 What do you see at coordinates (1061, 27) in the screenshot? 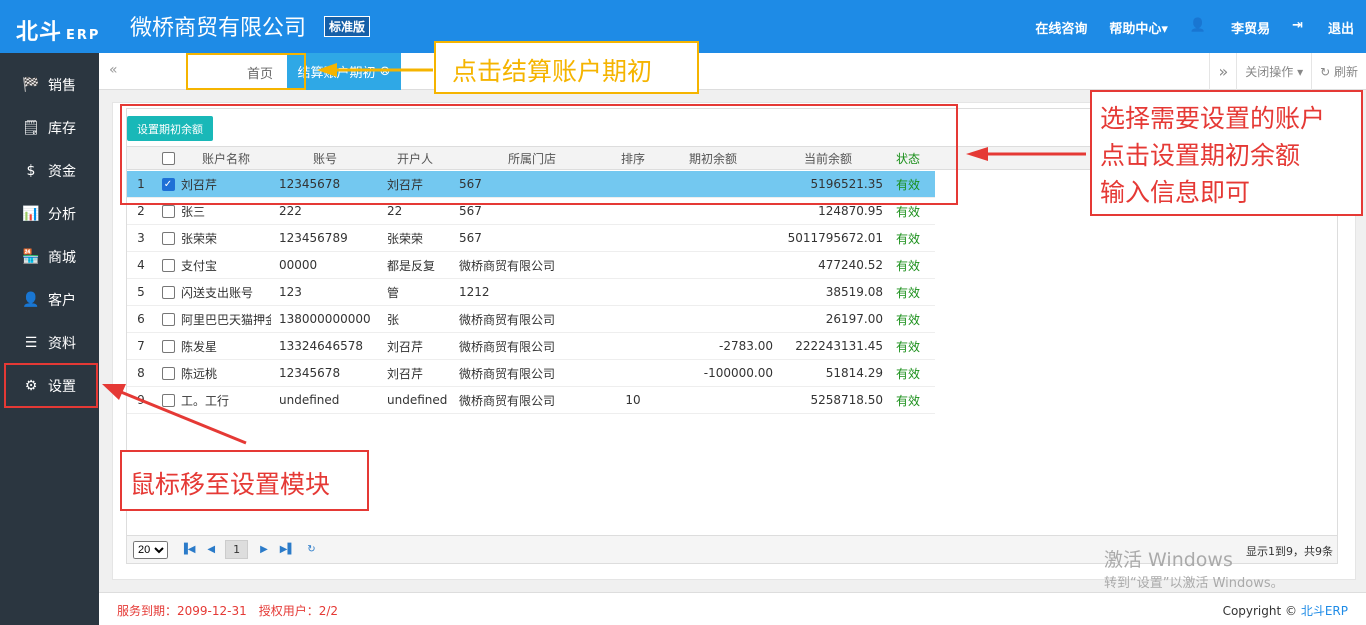
I see `top-nav-item: 在线咨询` at bounding box center [1061, 27].